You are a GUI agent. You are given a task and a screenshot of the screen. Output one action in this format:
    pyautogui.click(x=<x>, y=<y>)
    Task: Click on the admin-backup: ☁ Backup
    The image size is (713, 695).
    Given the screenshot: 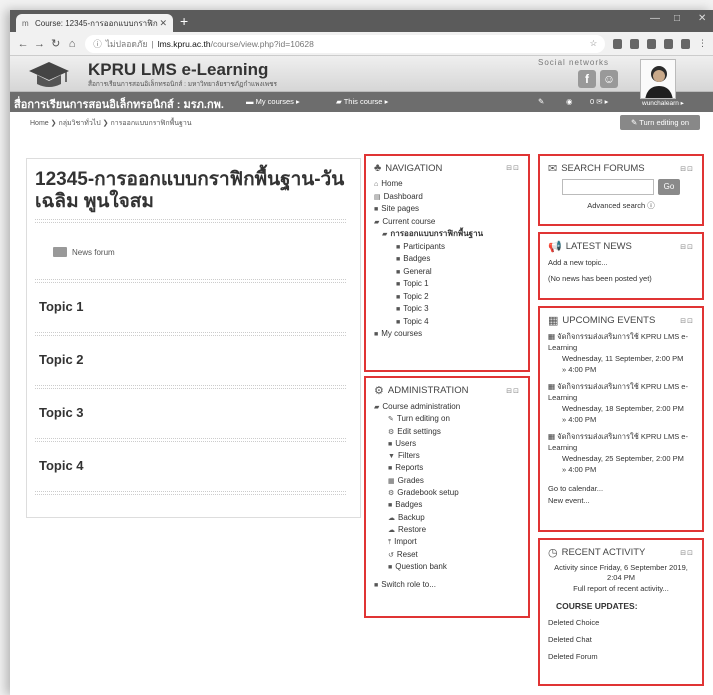 What is the action you would take?
    pyautogui.click(x=447, y=518)
    